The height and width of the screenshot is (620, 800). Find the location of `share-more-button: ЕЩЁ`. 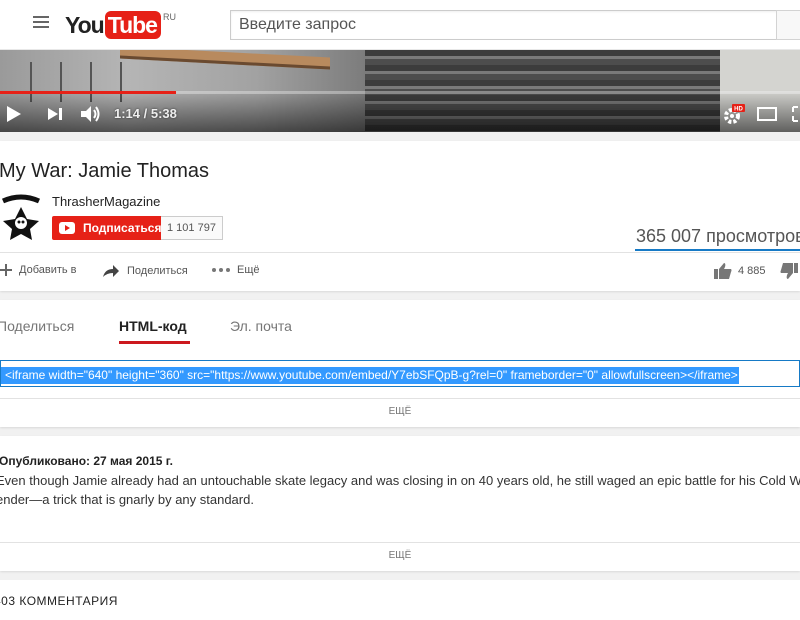

share-more-button: ЕЩЁ is located at coordinates (400, 411).